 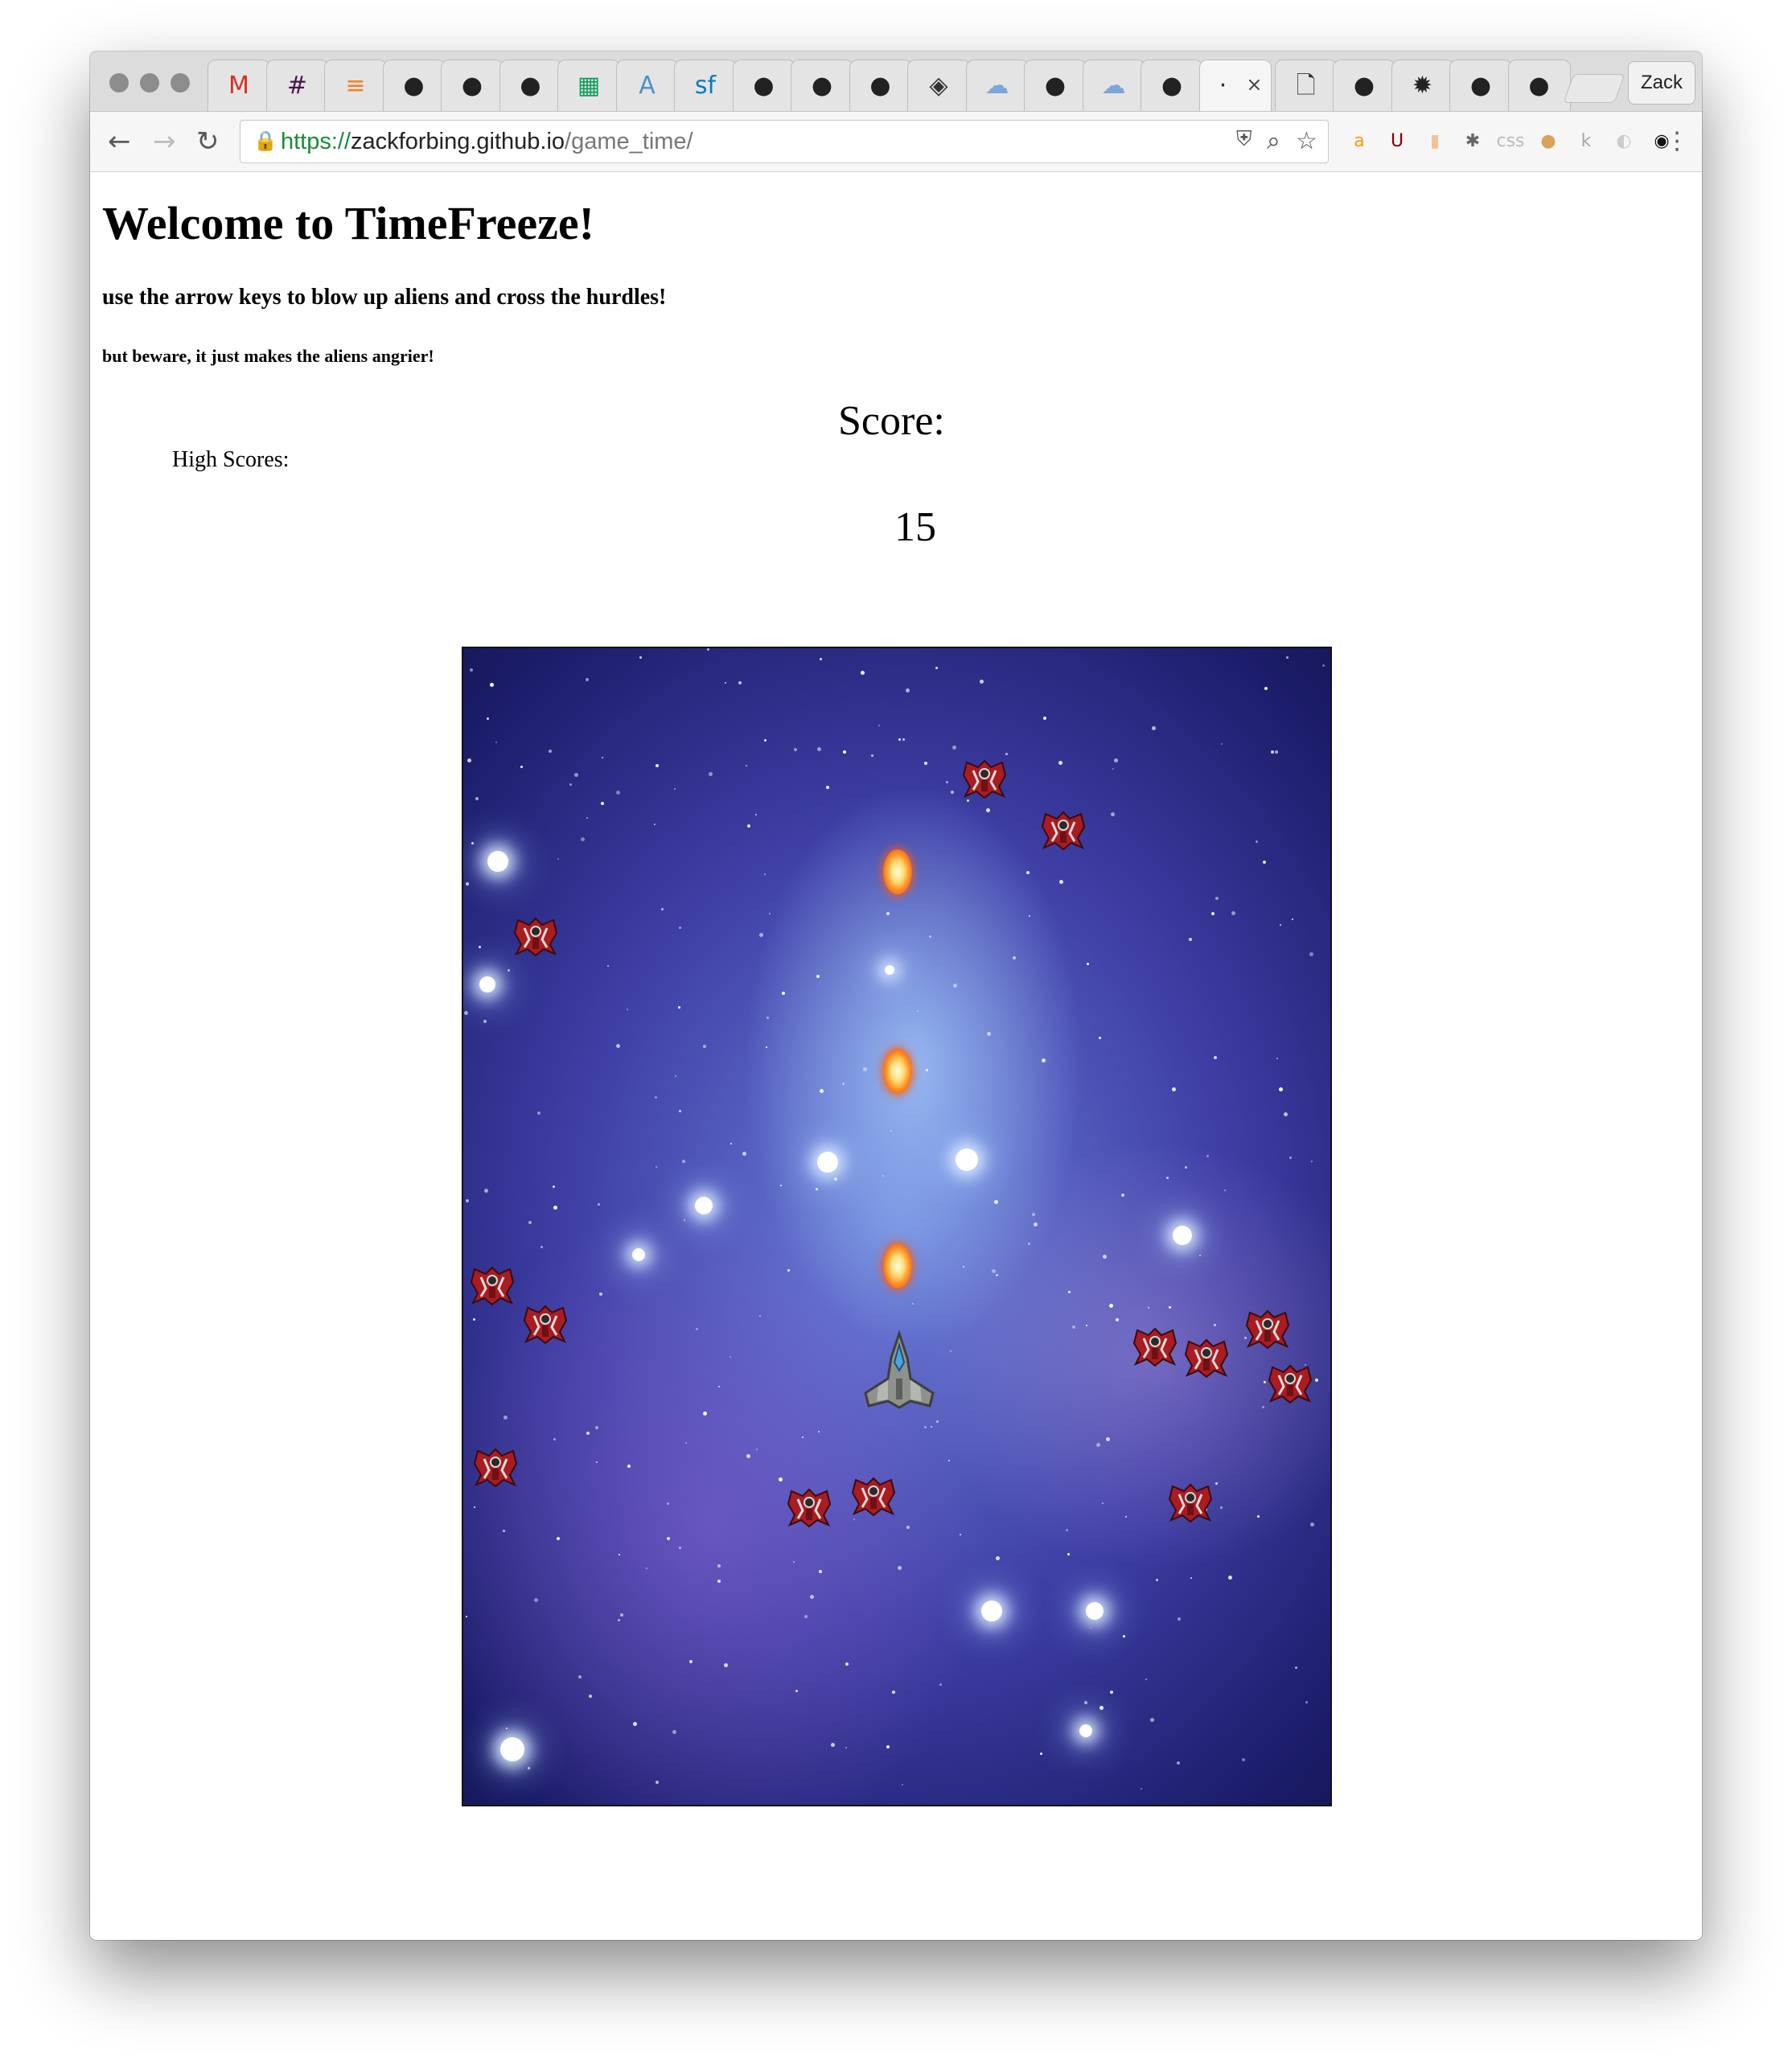 What do you see at coordinates (1586, 141) in the screenshot?
I see `k-icon: k` at bounding box center [1586, 141].